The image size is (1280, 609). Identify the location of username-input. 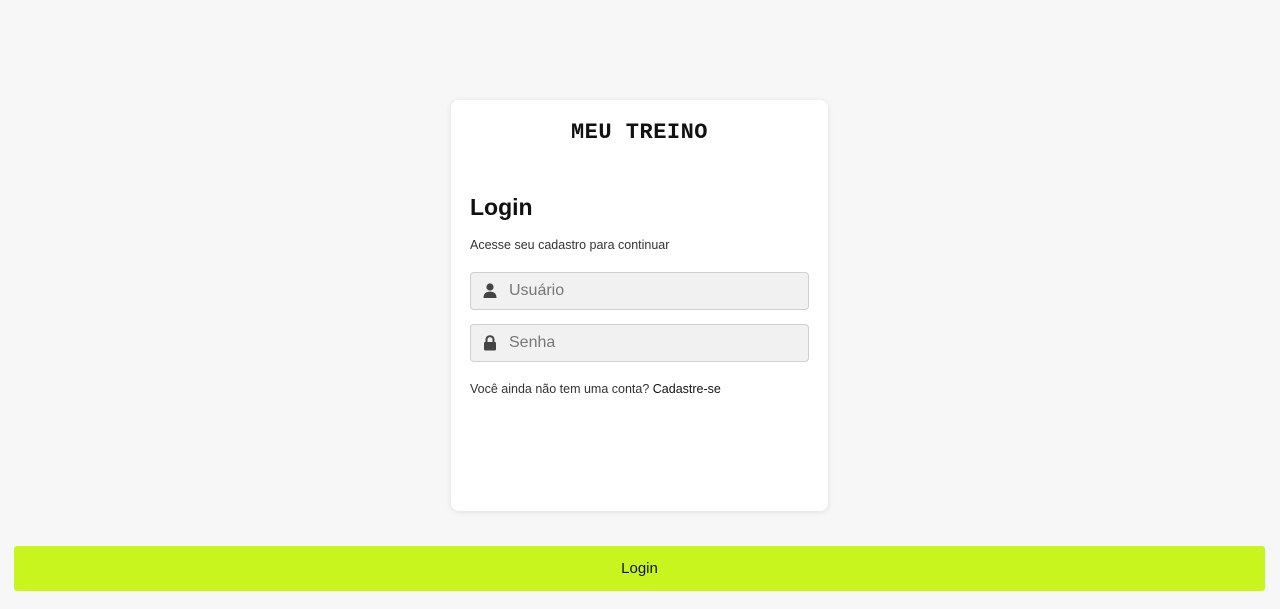
(657, 290).